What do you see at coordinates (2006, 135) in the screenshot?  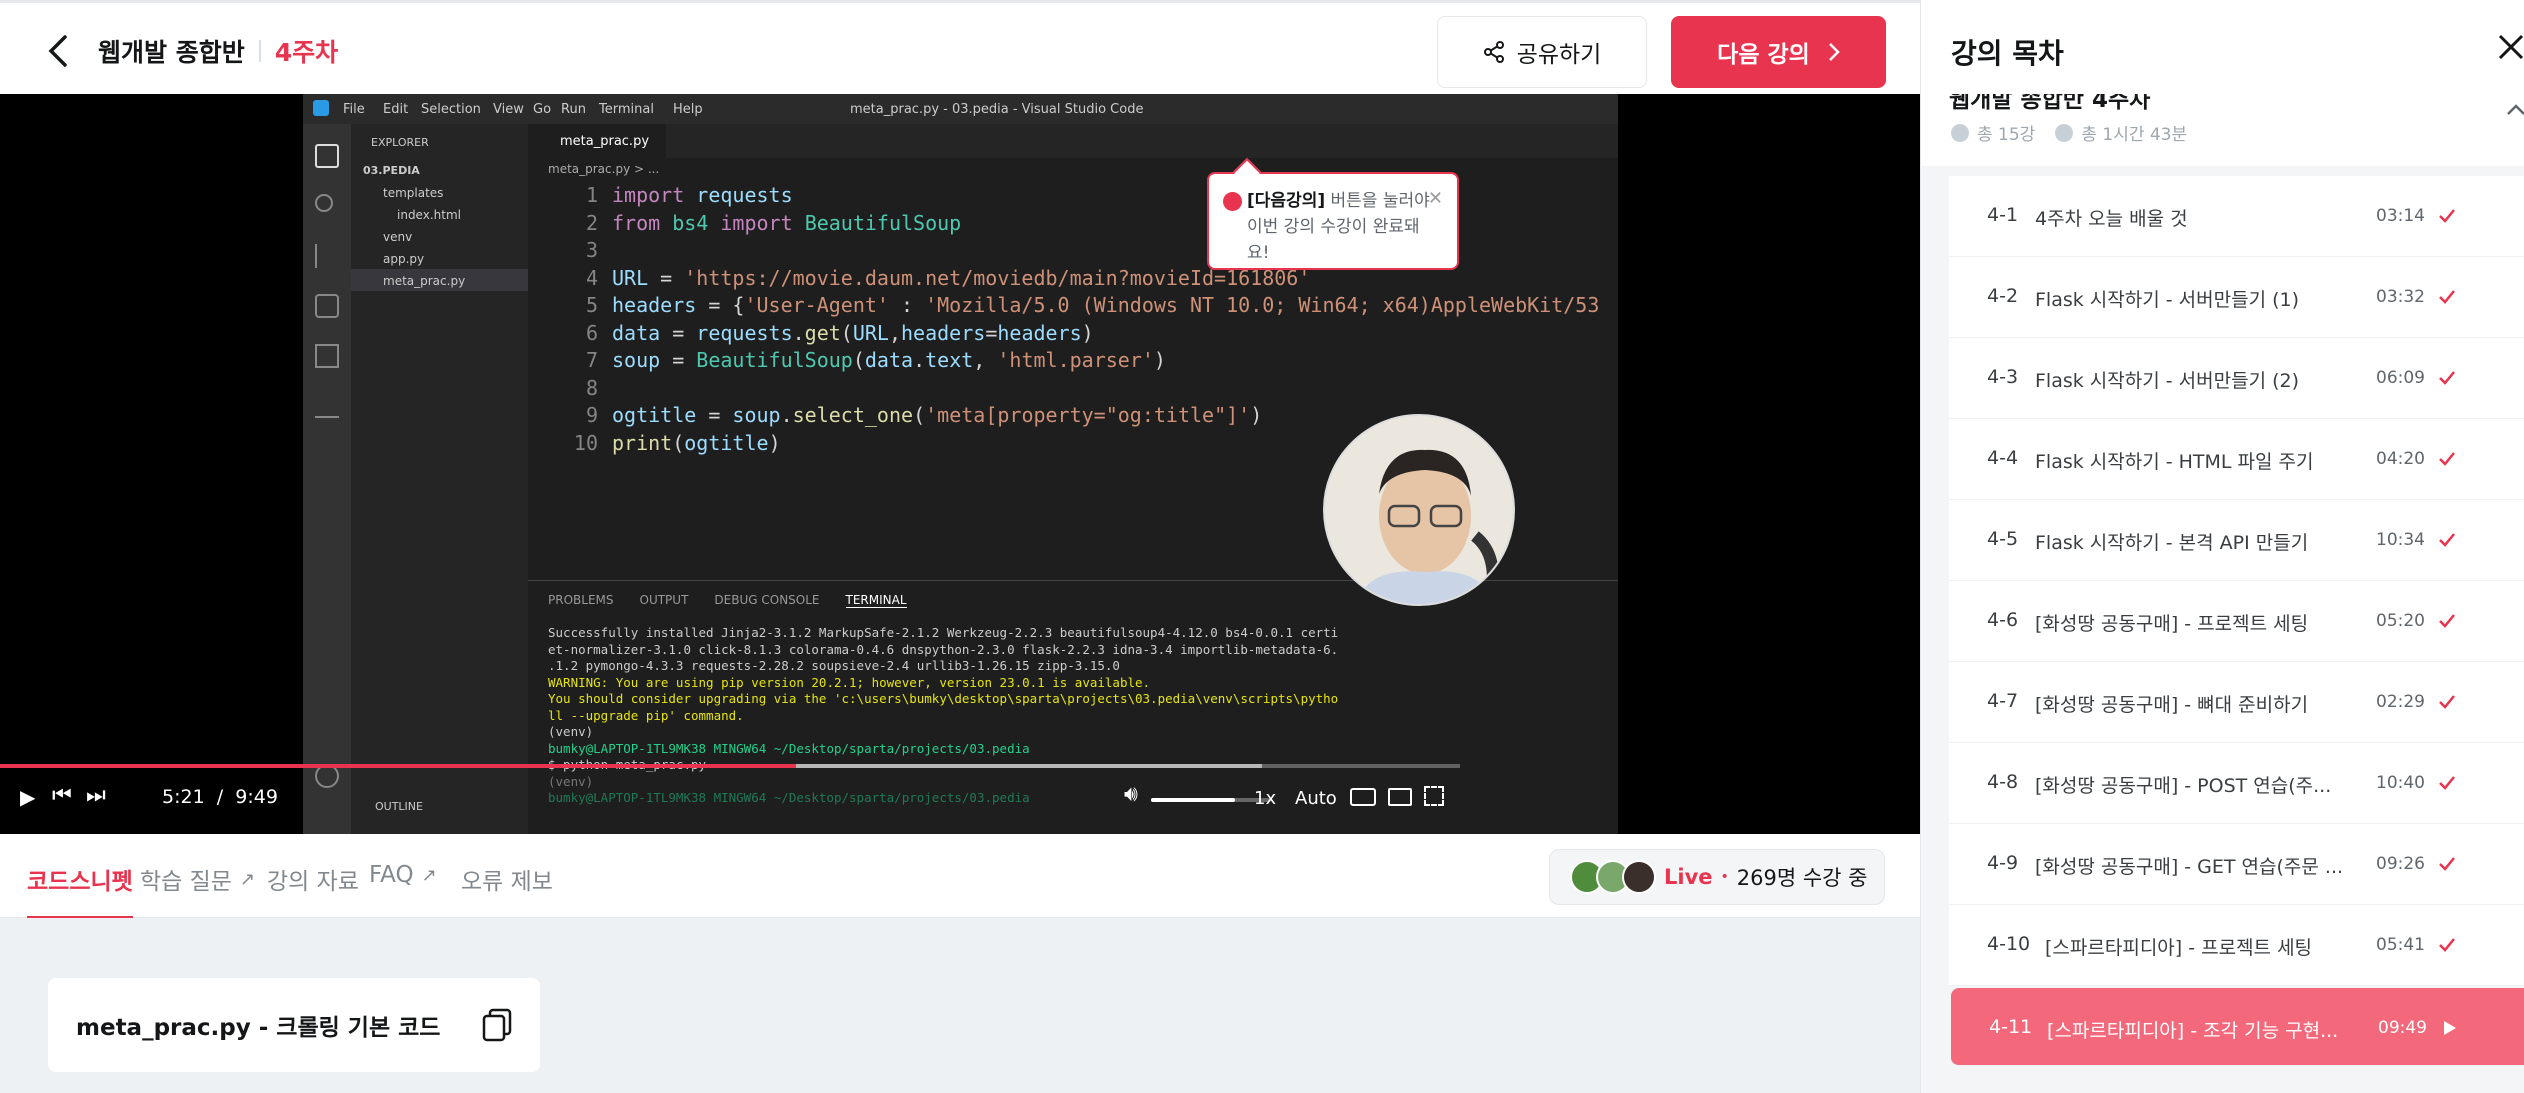 I see `lecture-count-text: 총 15강` at bounding box center [2006, 135].